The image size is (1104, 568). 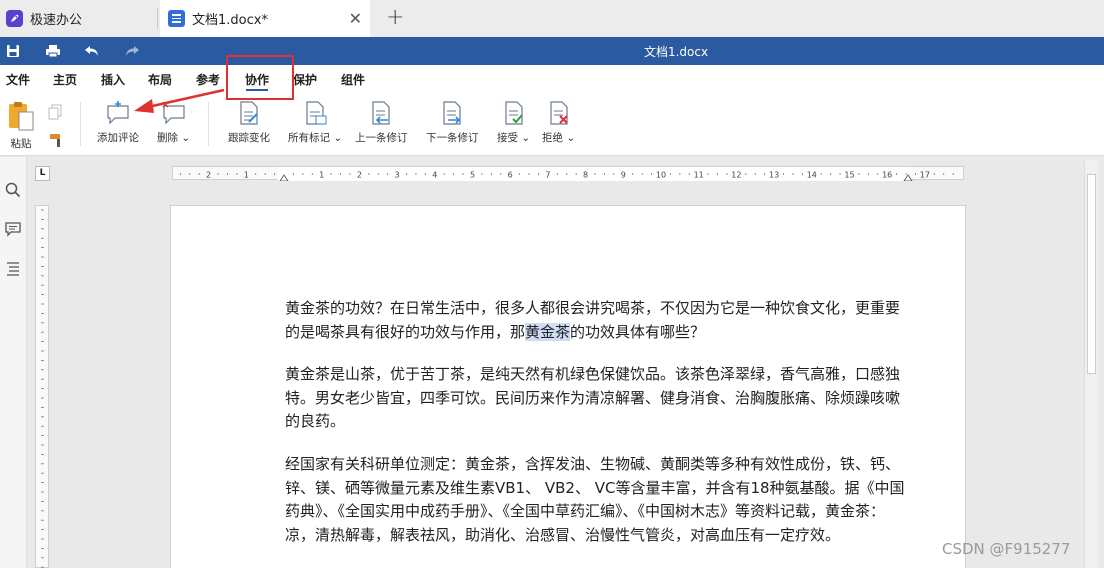 I want to click on horizontal-ruler-marks: 2 1 1 2 3 4 5 6 7 8 9 10 11 12 13 14 15 16 17, so click(x=585, y=174).